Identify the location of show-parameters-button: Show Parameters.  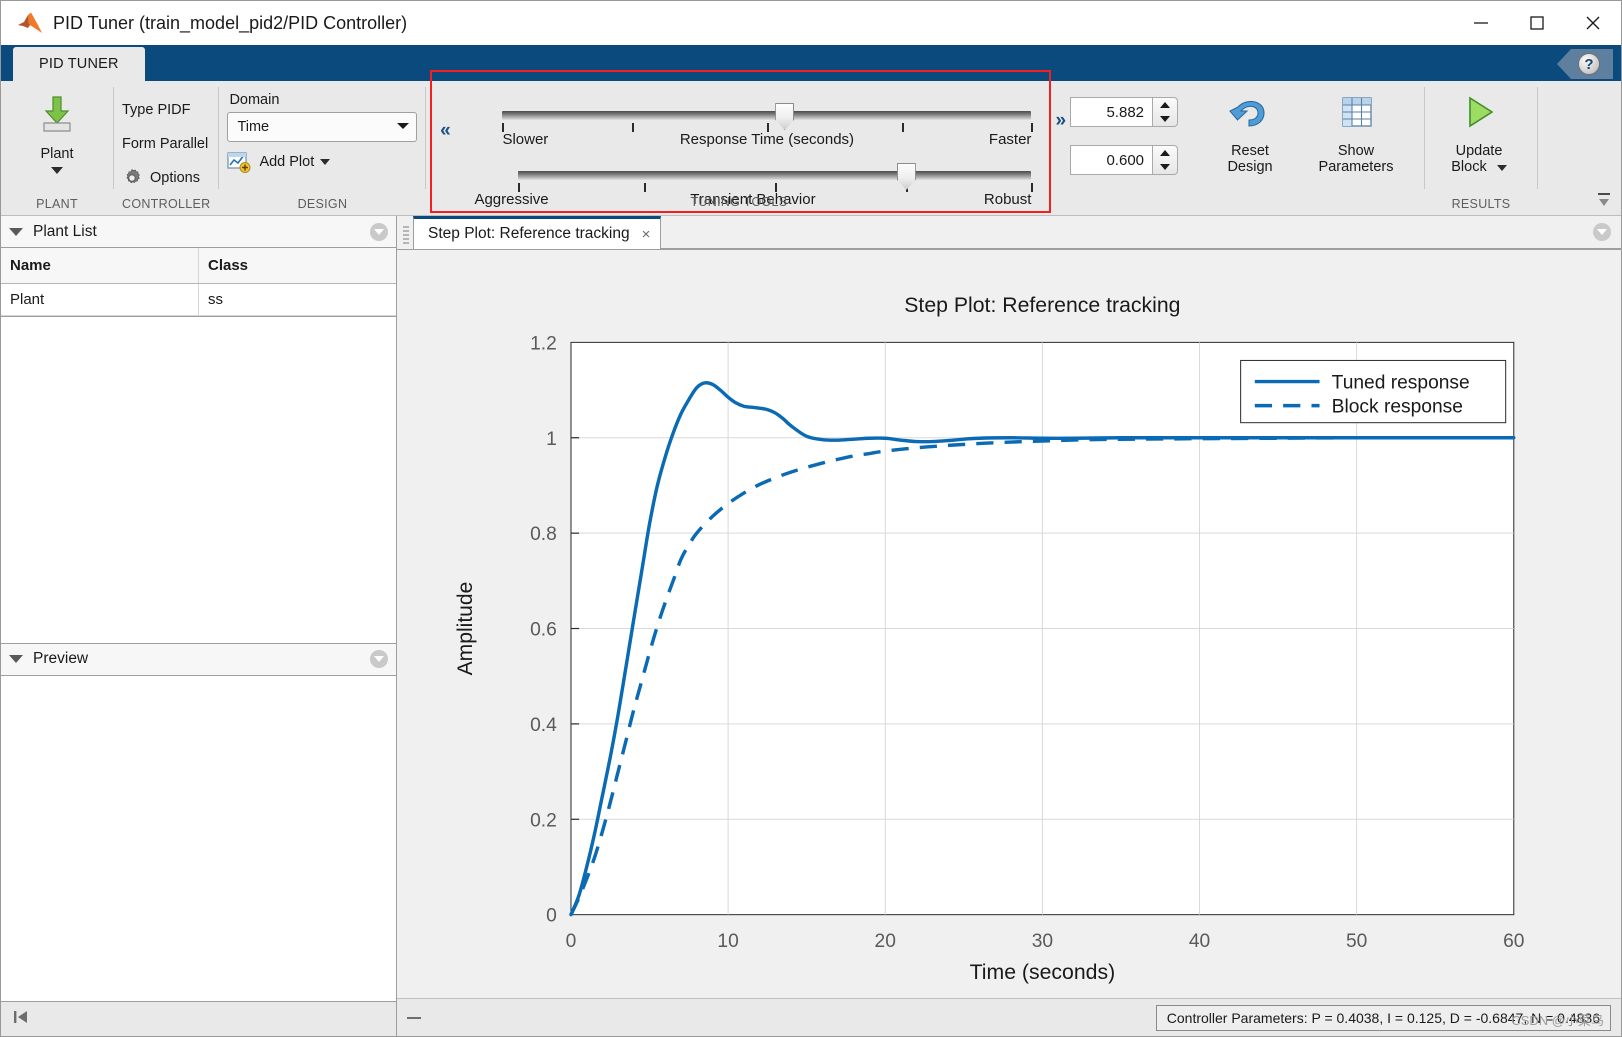
(1356, 141).